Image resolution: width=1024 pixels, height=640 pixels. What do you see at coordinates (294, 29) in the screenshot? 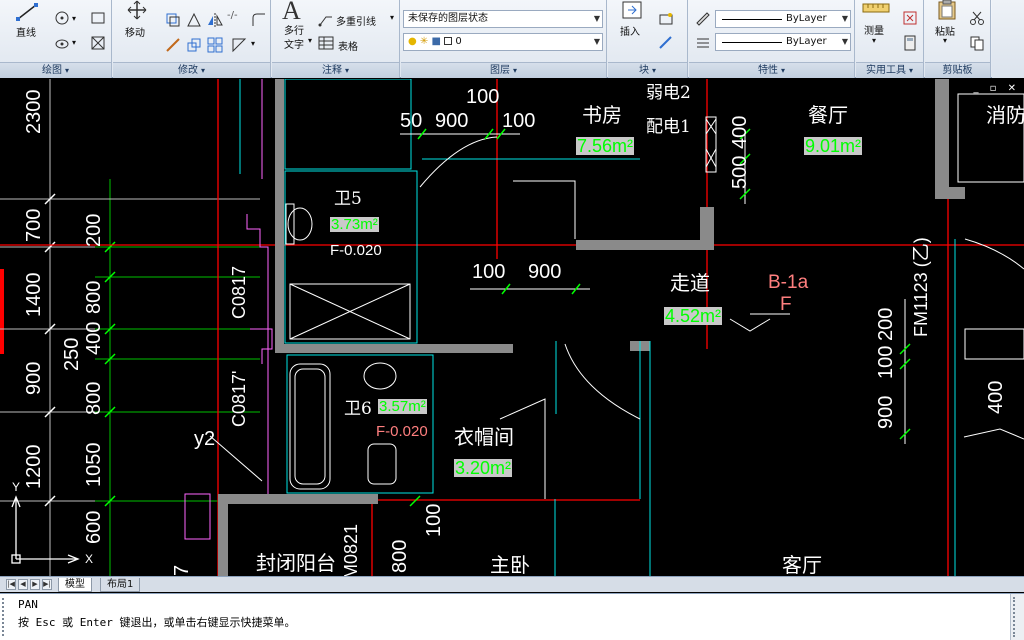
I see `mtext-label-1: 多行` at bounding box center [294, 29].